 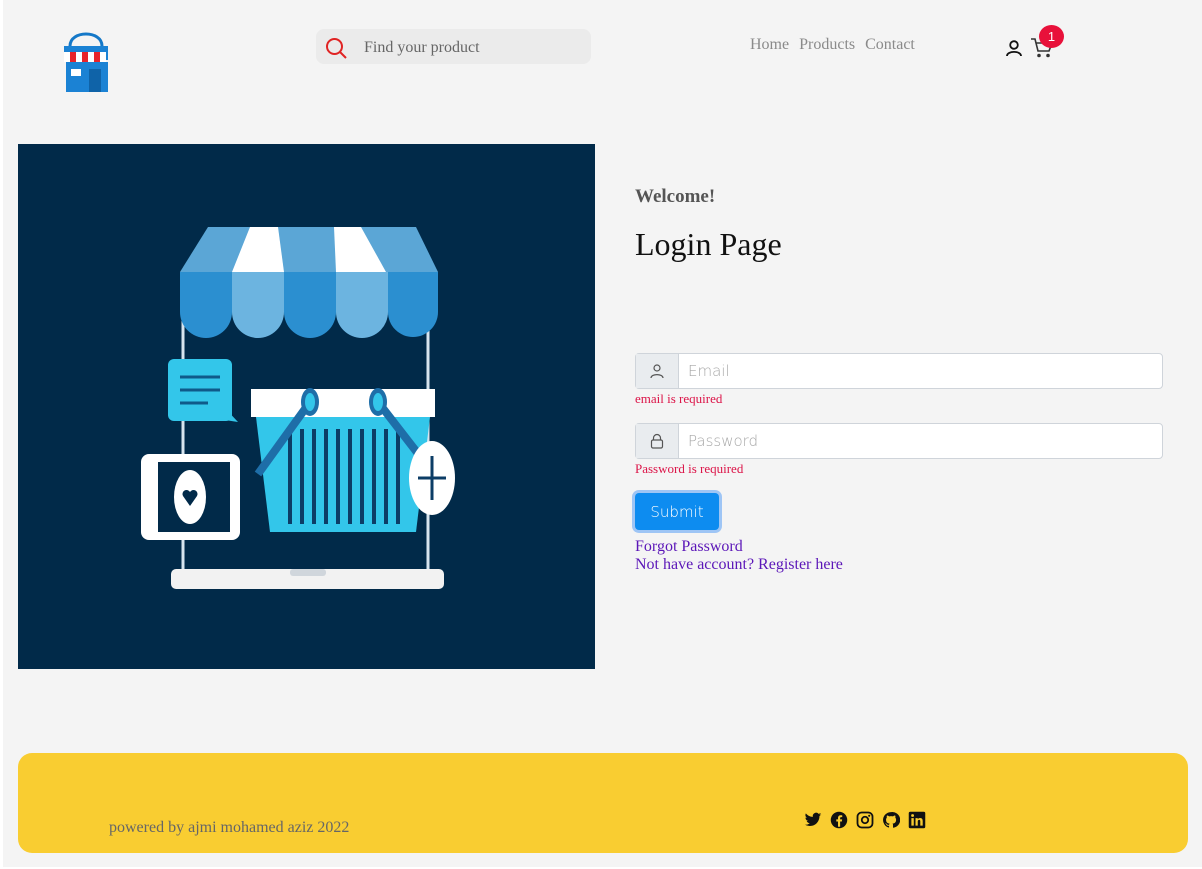 I want to click on password-error: Password is required, so click(x=689, y=468).